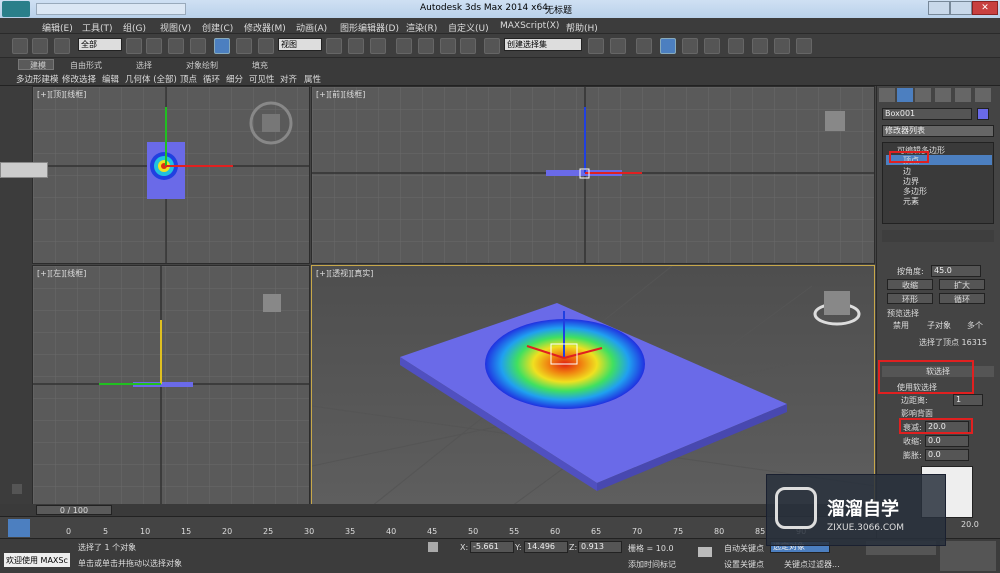  Describe the element at coordinates (312, 79) in the screenshot. I see `ribbon-properties: 属性` at that location.